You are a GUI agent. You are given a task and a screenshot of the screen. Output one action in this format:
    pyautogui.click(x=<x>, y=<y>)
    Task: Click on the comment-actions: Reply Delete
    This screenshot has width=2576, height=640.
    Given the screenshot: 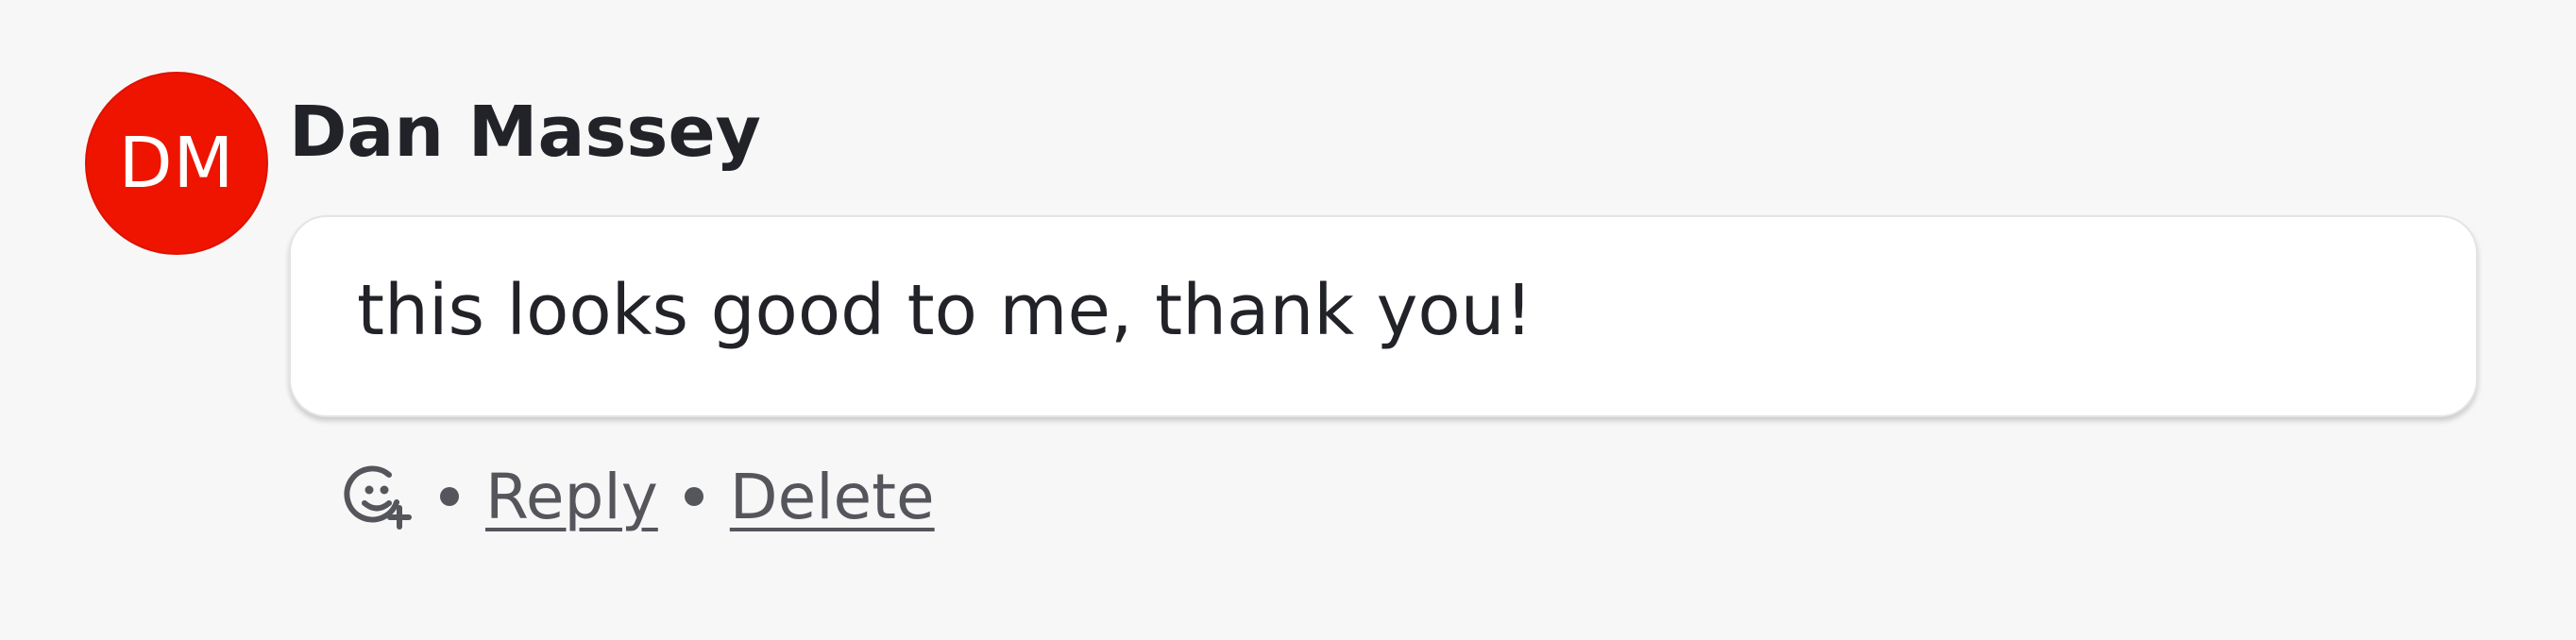 What is the action you would take?
    pyautogui.click(x=638, y=496)
    